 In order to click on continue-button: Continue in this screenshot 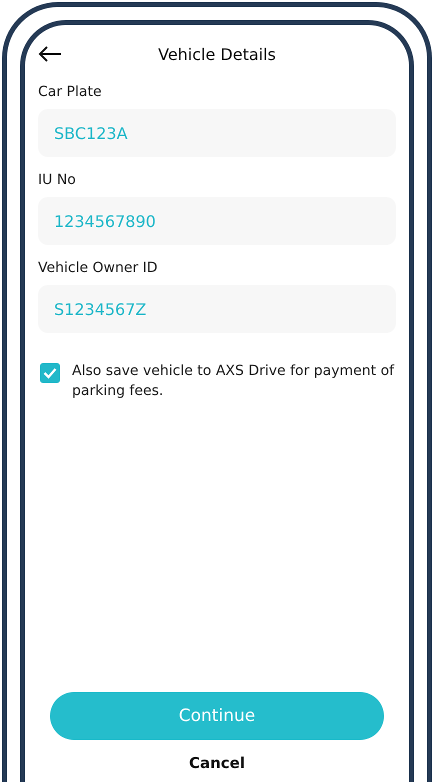, I will do `click(217, 716)`.